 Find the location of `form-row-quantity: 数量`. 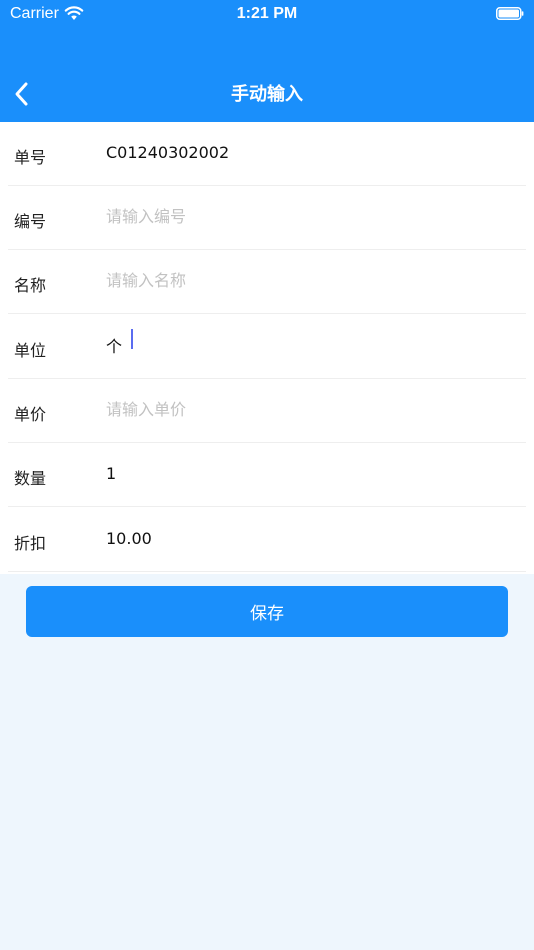

form-row-quantity: 数量 is located at coordinates (267, 475).